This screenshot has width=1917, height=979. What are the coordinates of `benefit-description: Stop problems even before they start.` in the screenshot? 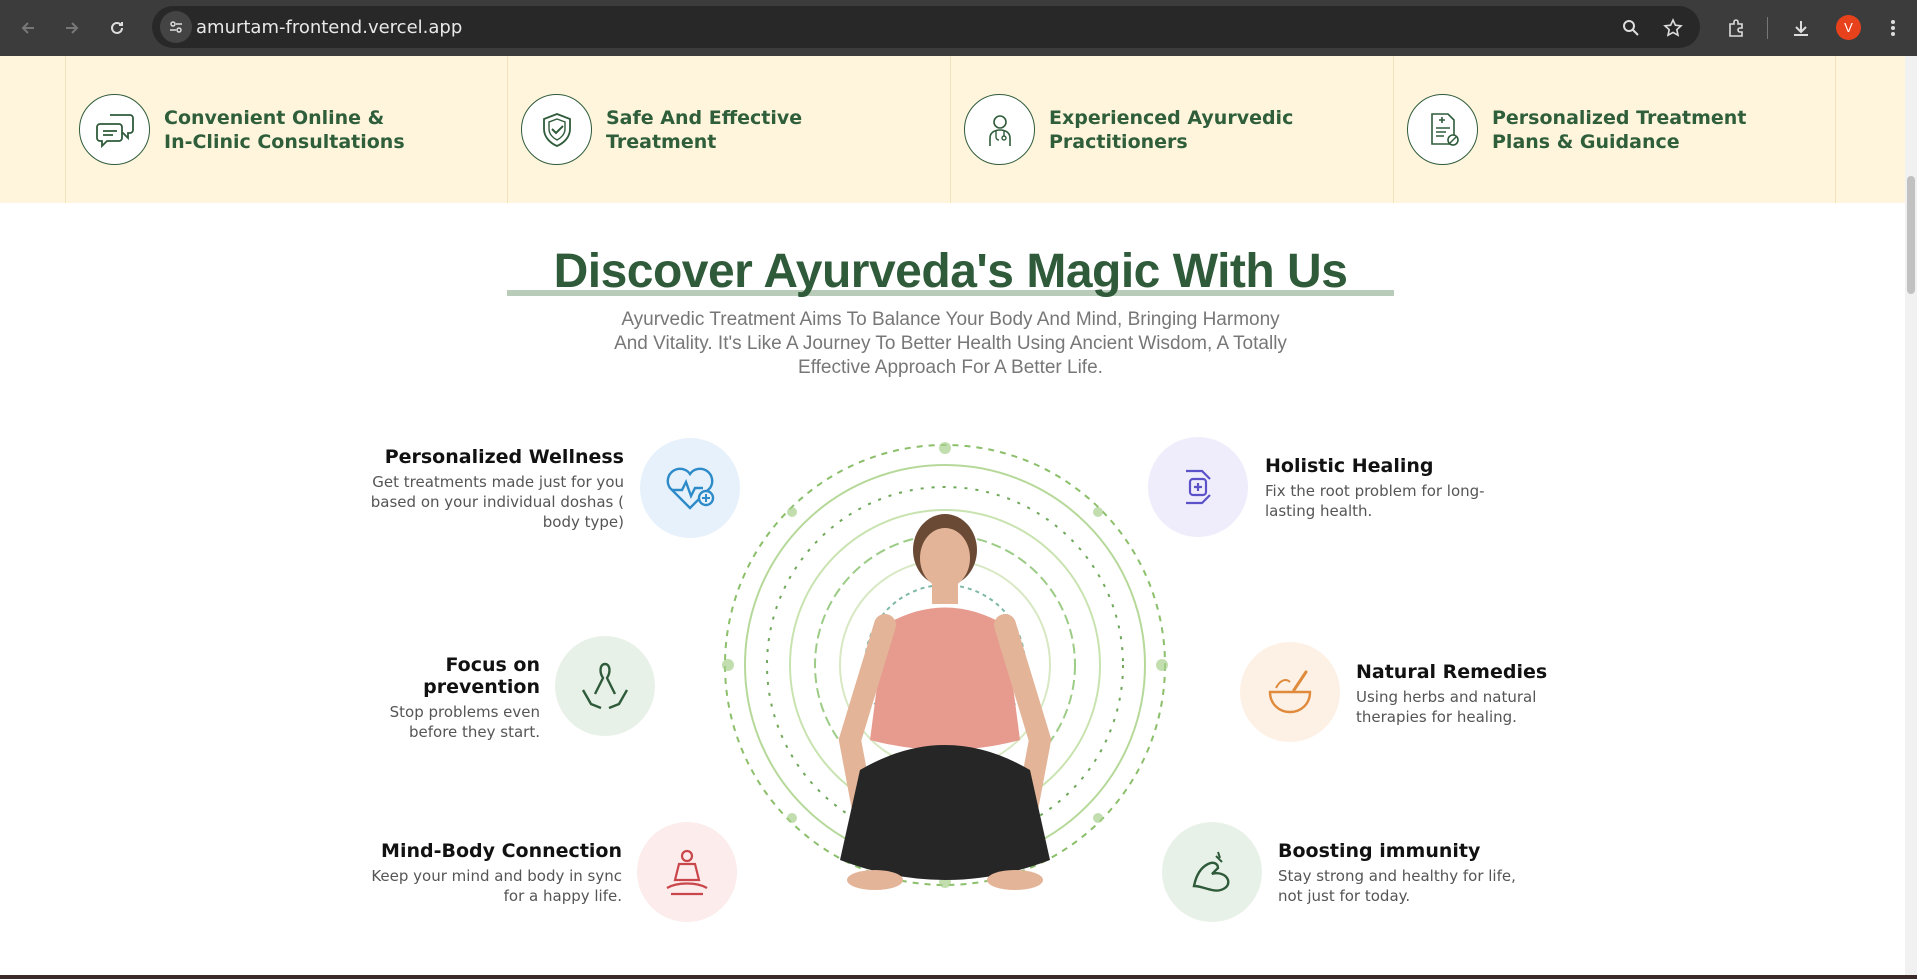 It's located at (464, 722).